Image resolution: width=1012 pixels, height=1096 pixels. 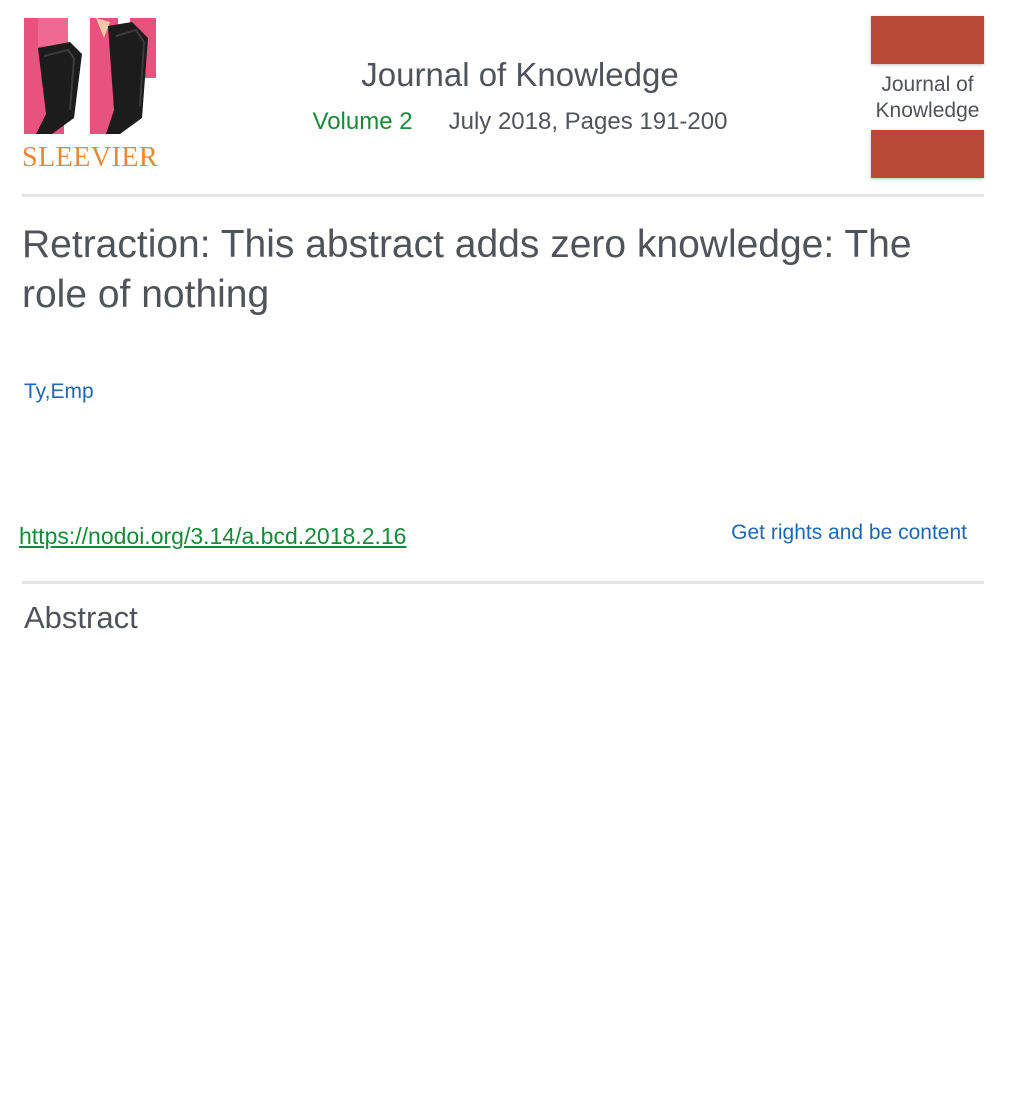 I want to click on author-link: Ty,Emp, so click(x=59, y=392).